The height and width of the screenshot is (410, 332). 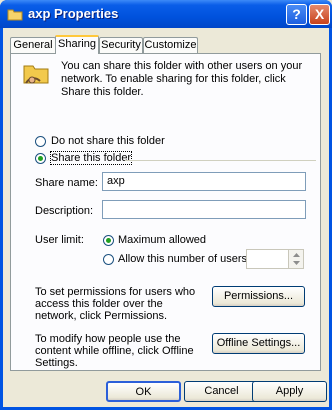 What do you see at coordinates (108, 141) in the screenshot?
I see `do-not-share-label: Do not share this folder` at bounding box center [108, 141].